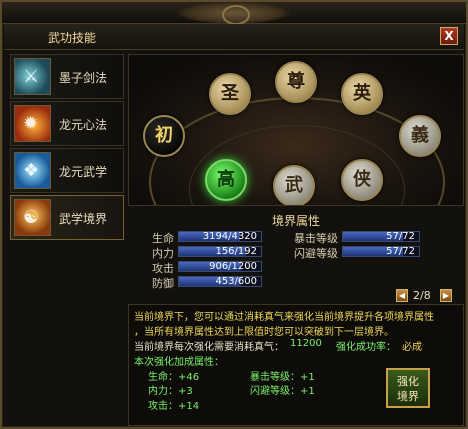 This screenshot has height=429, width=468. What do you see at coordinates (236, 251) in the screenshot?
I see `attr-value: 156/192` at bounding box center [236, 251].